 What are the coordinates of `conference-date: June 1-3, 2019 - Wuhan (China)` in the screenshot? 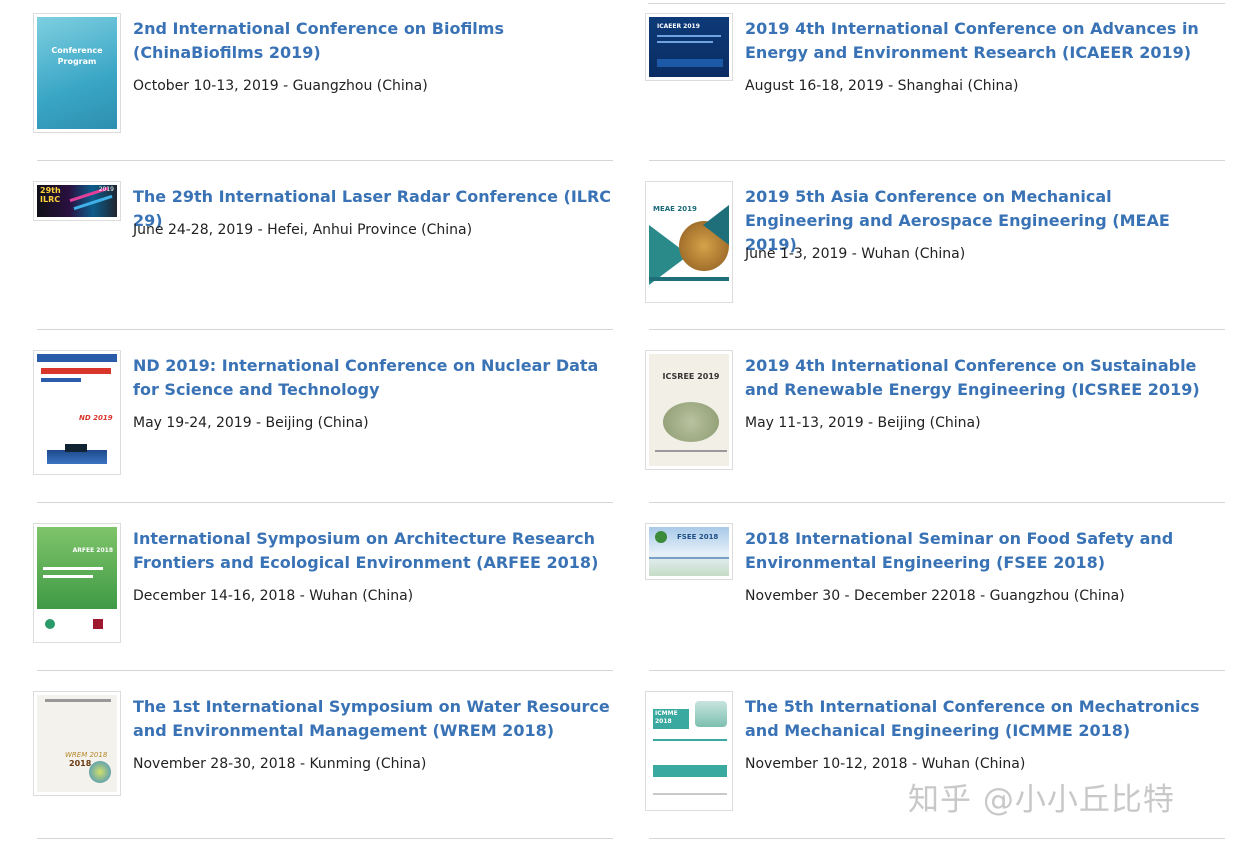 It's located at (855, 254).